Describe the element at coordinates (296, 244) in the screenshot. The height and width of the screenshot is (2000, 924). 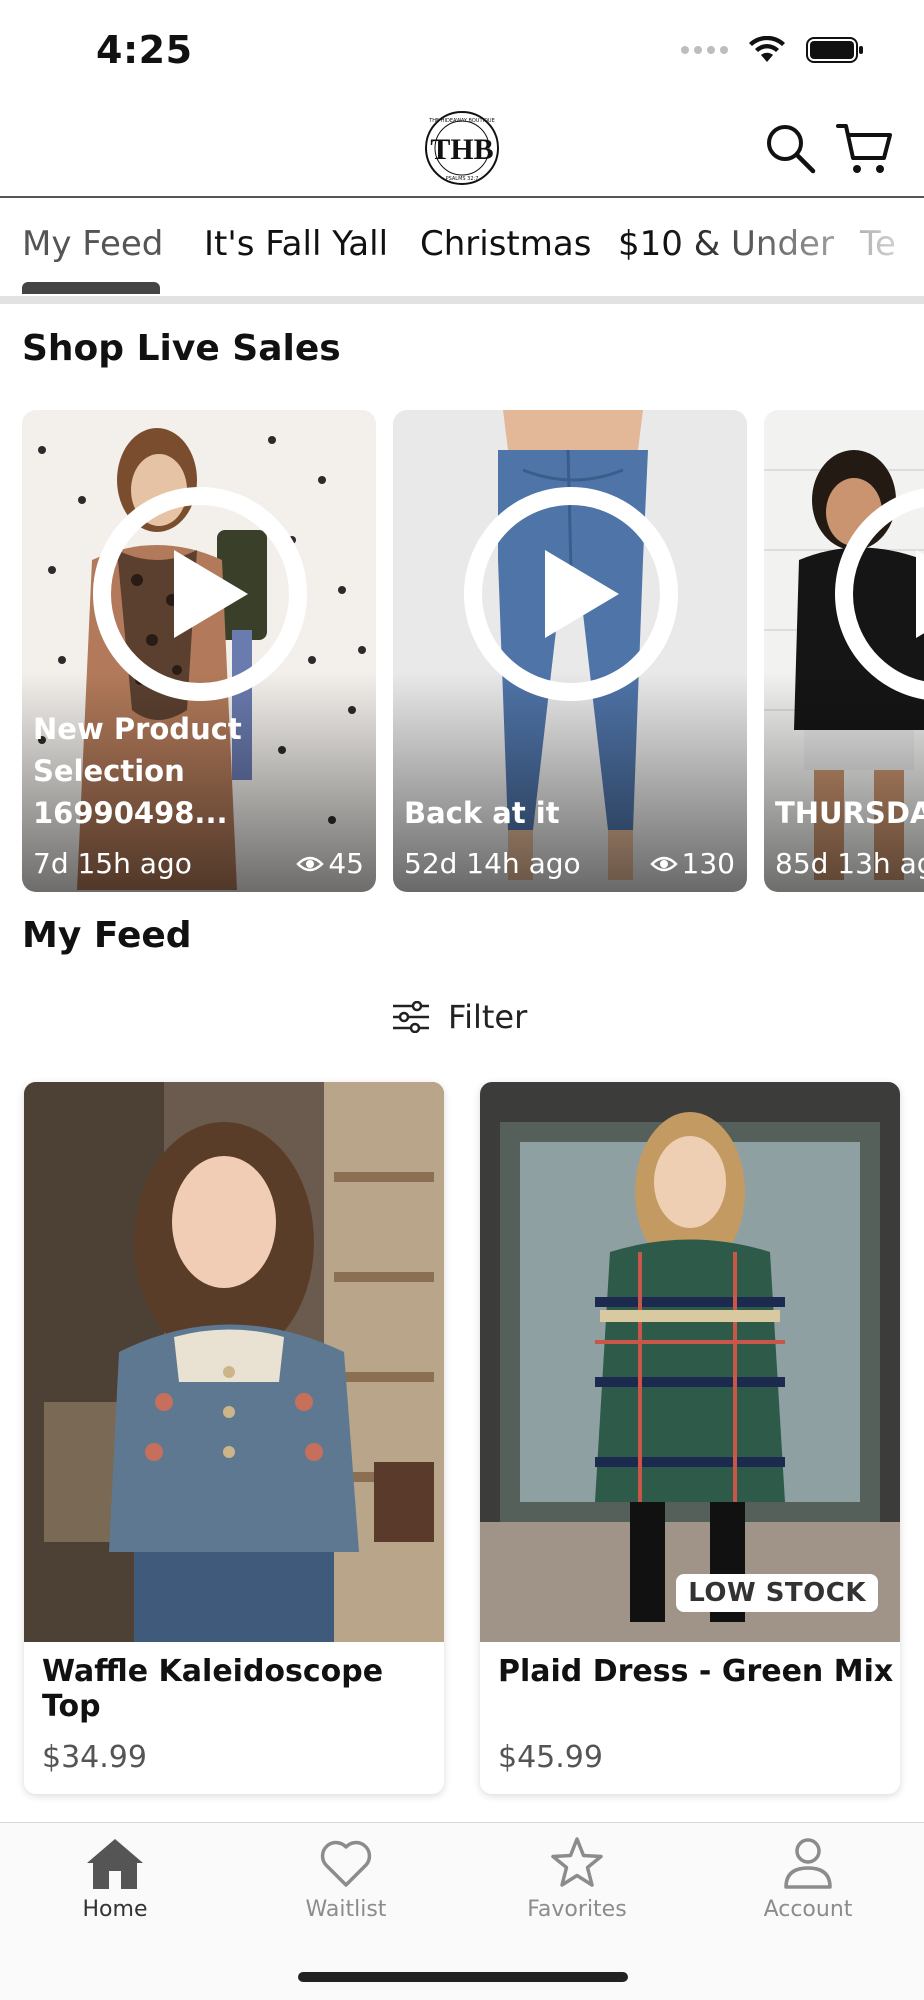
I see `tab-its-fall-yall: It's Fall Yall` at that location.